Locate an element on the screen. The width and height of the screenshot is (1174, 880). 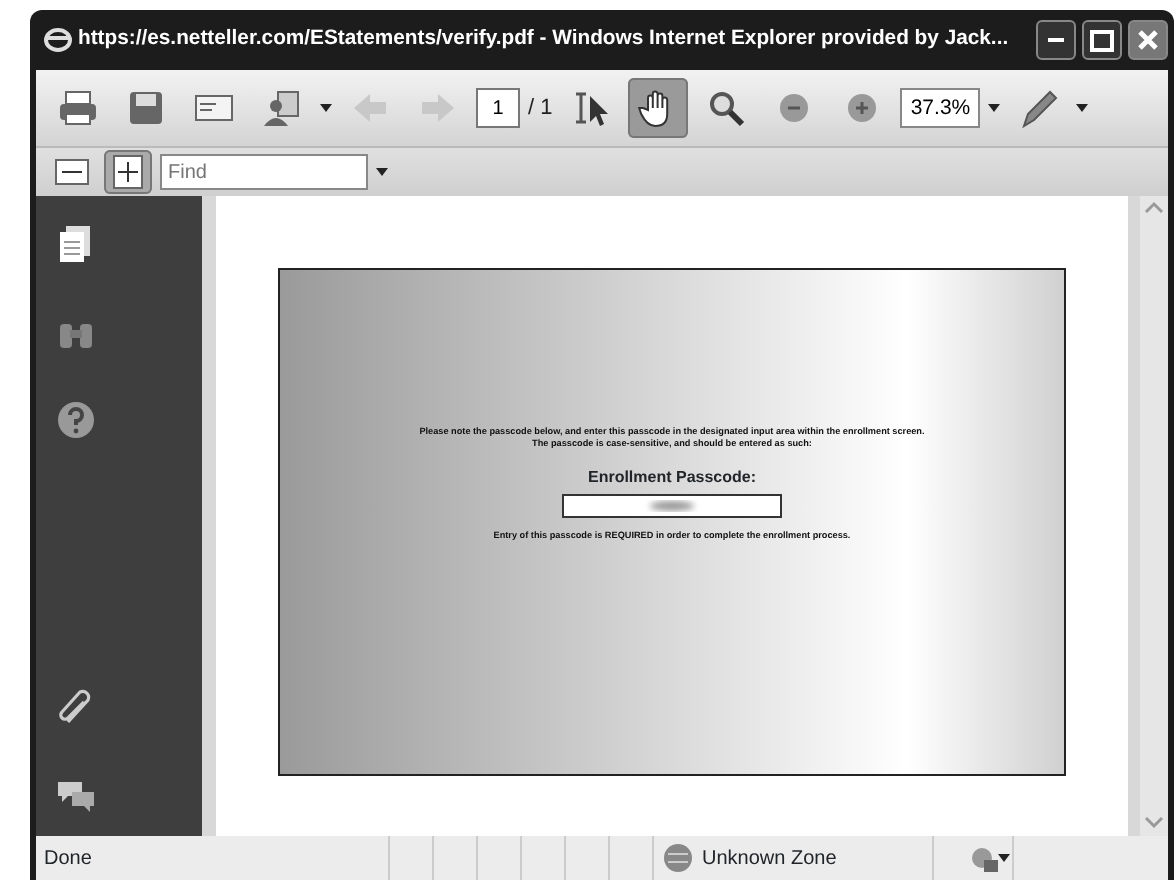
maximize-button is located at coordinates (1102, 40).